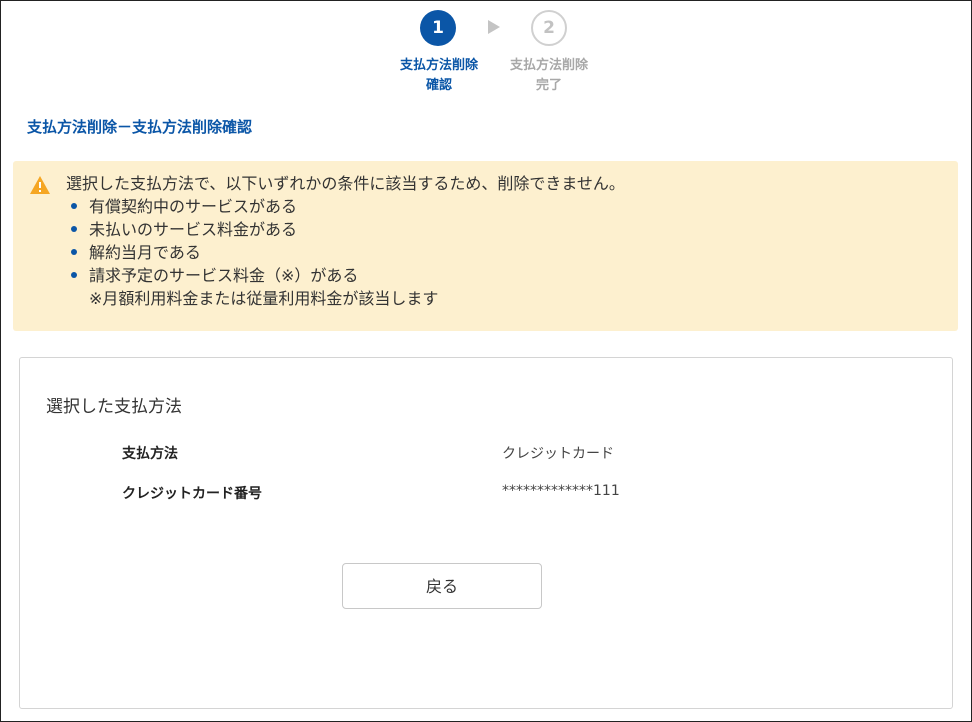 The height and width of the screenshot is (722, 972). What do you see at coordinates (438, 65) in the screenshot?
I see `step-1-label-line1: 支払方法削除` at bounding box center [438, 65].